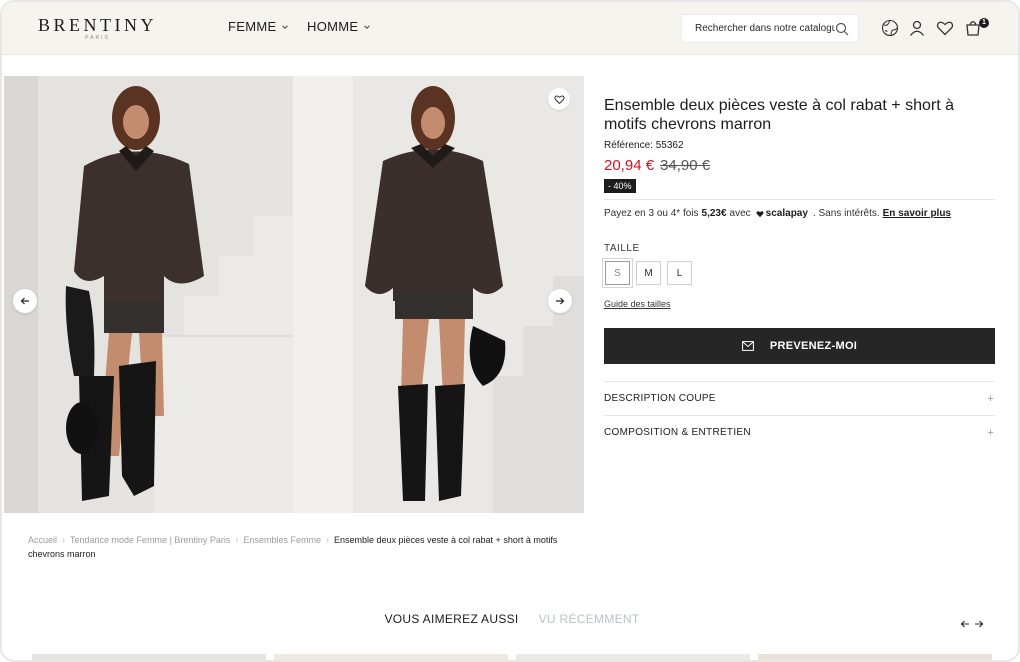 The width and height of the screenshot is (1020, 662). I want to click on accordion-composition-label: COMPOSITION & ENTRETIEN, so click(677, 432).